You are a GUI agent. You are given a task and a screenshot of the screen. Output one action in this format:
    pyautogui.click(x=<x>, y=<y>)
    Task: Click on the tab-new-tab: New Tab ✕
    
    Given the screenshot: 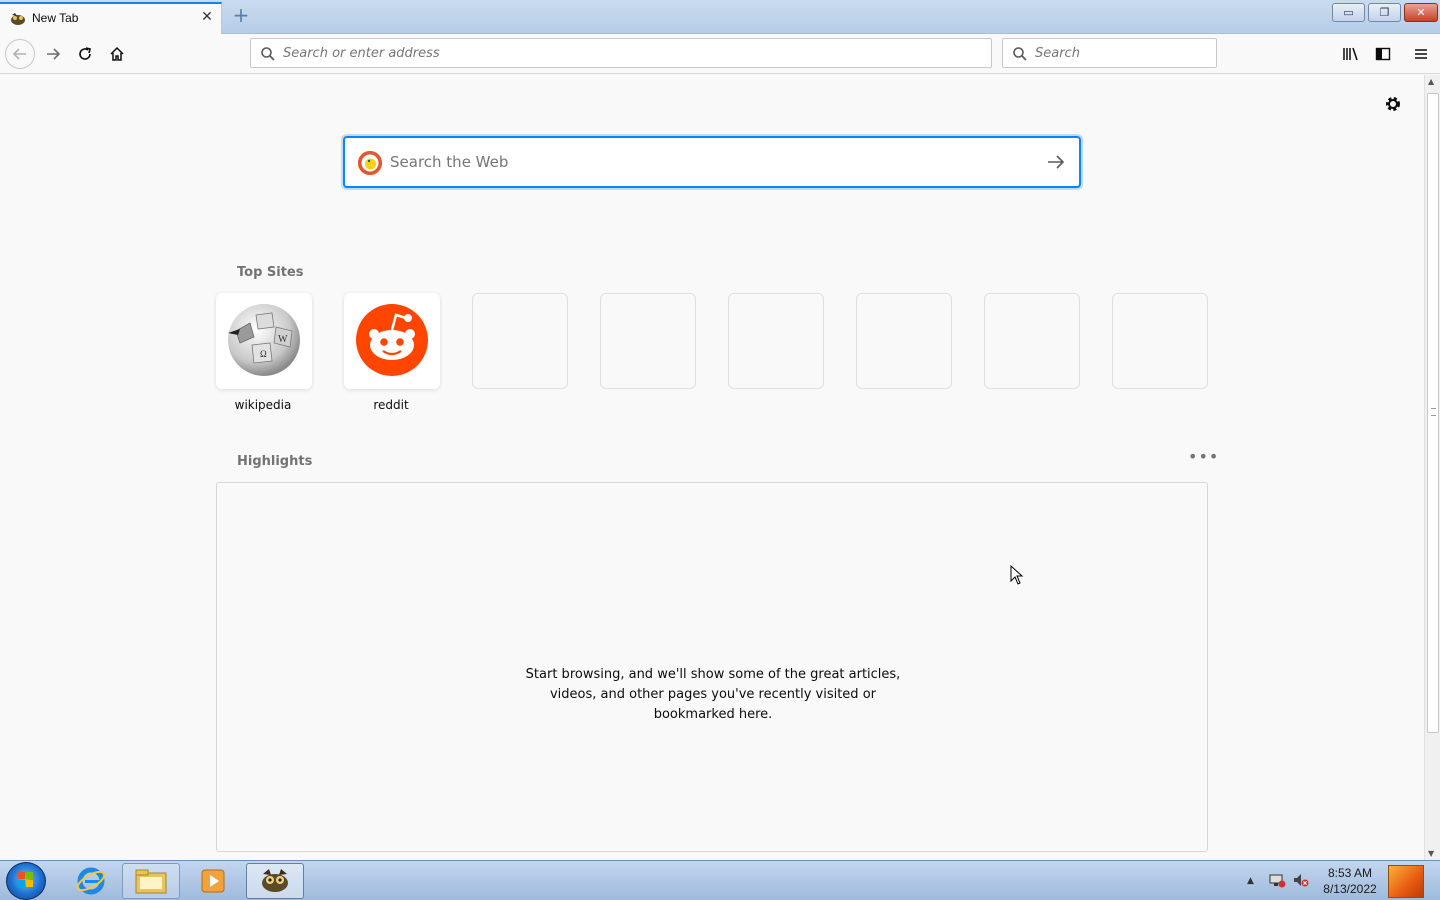 What is the action you would take?
    pyautogui.click(x=111, y=18)
    